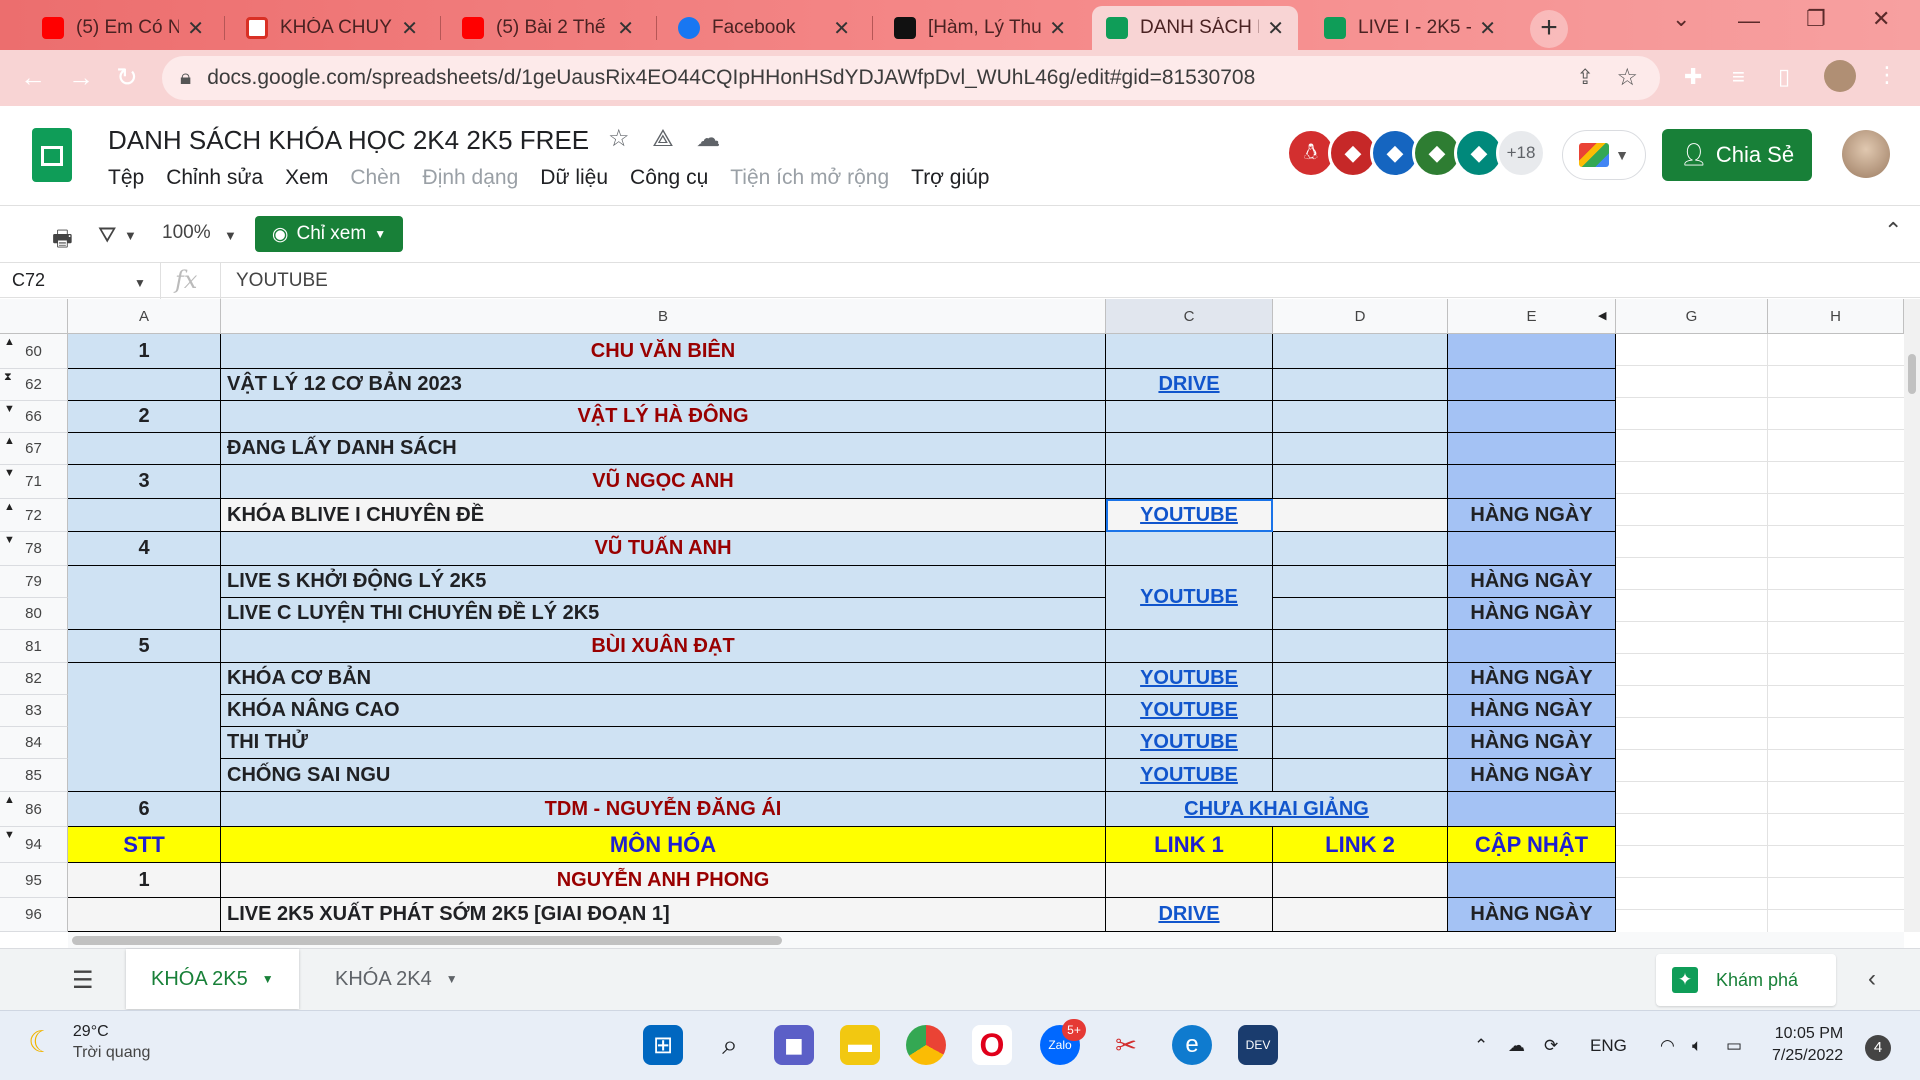 The width and height of the screenshot is (1920, 1080). I want to click on cell-course-name: KHÓA BLIVE I CHUYÊN ĐỀ, so click(663, 515).